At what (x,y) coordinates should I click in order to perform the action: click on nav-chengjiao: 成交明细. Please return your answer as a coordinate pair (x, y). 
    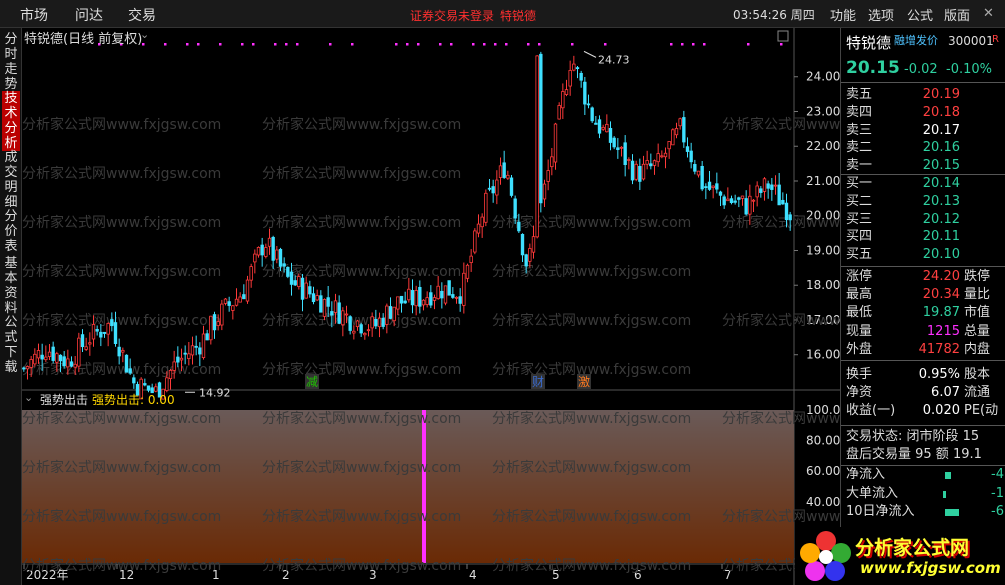
    Looking at the image, I should click on (11, 180).